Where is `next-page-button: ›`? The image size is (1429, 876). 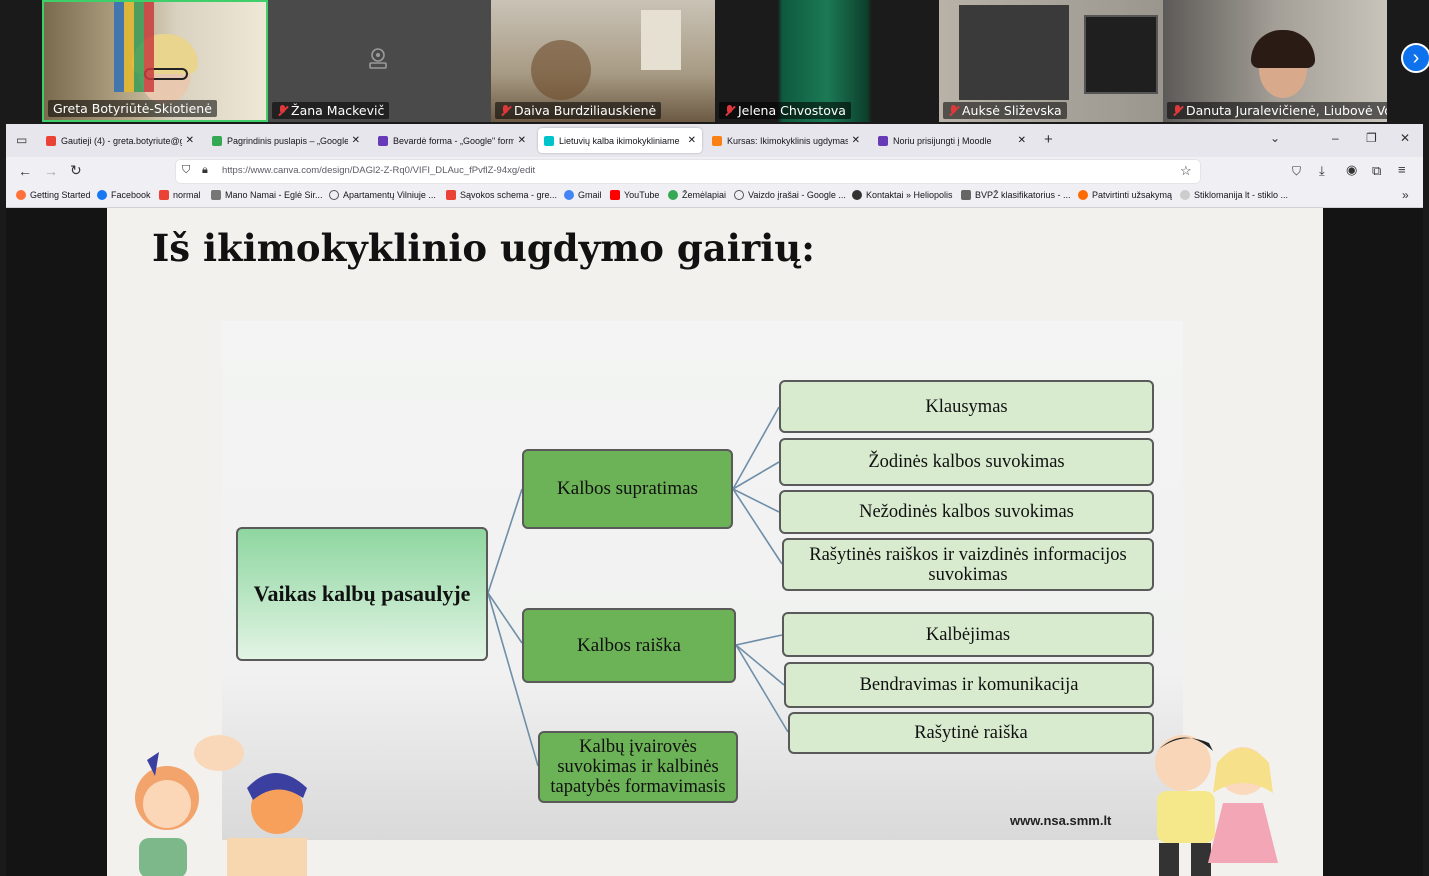
next-page-button: › is located at coordinates (1415, 58).